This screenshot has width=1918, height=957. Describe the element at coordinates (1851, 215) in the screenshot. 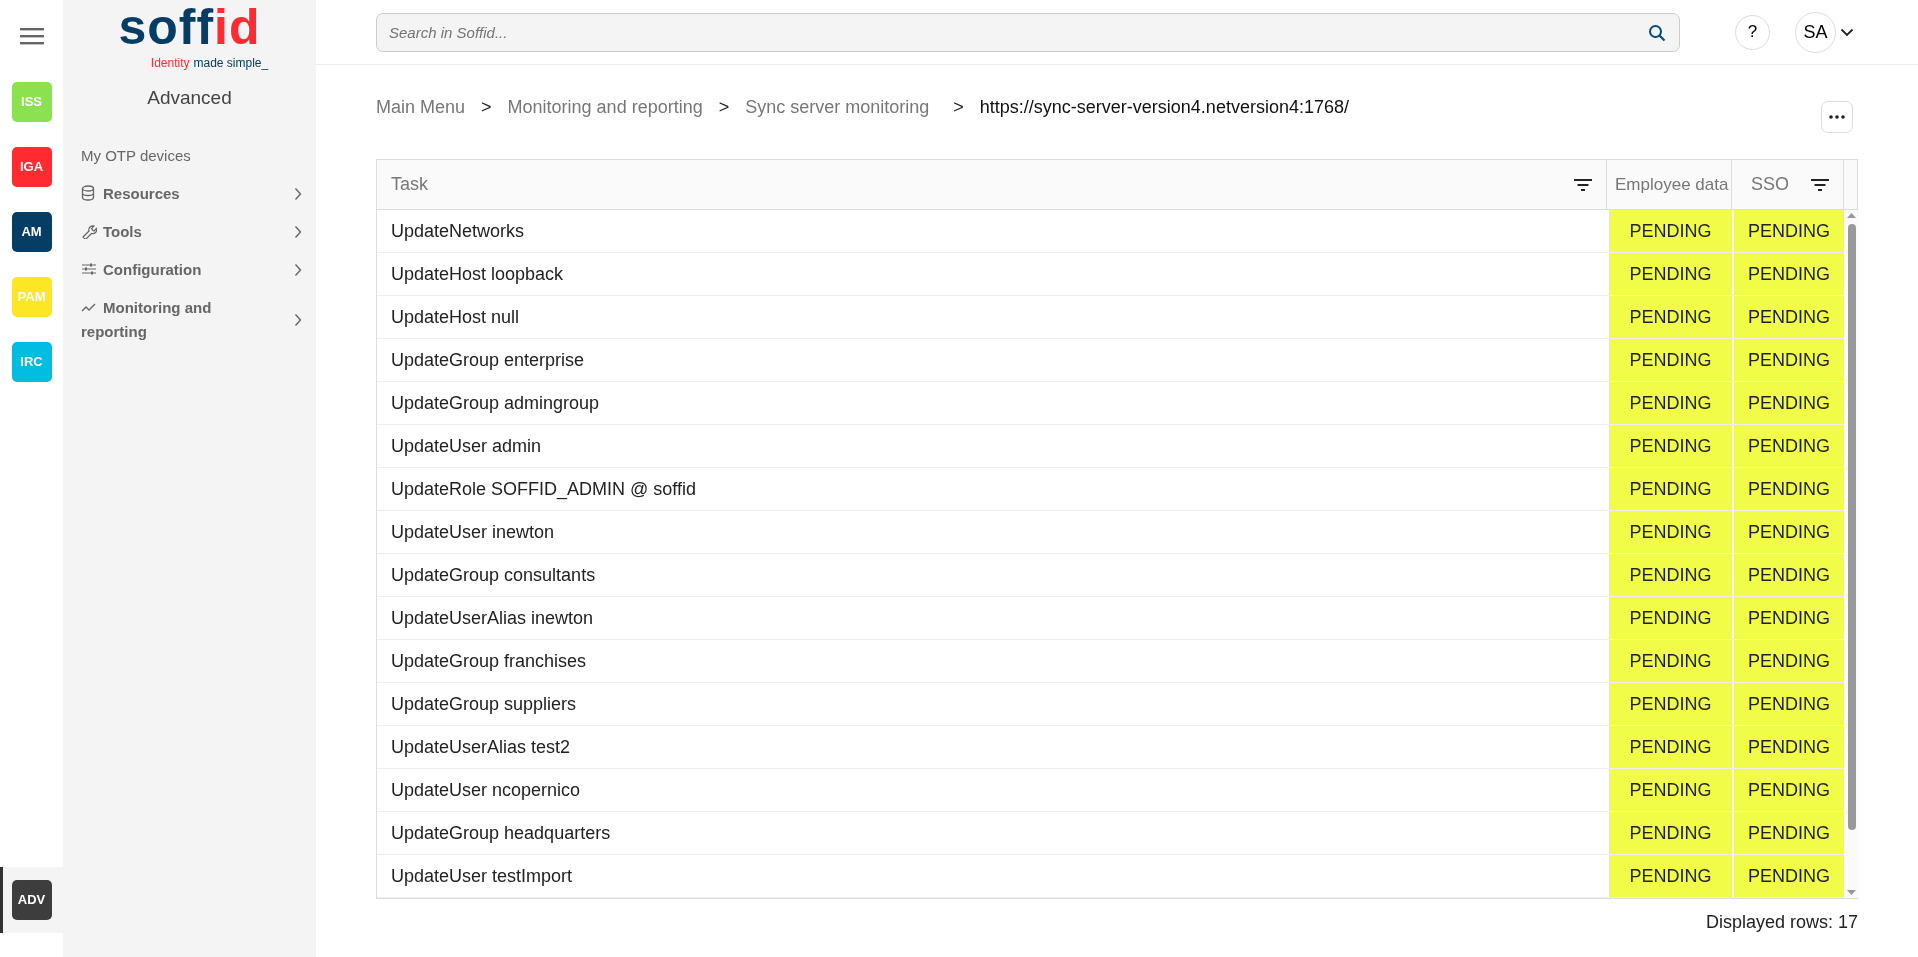

I see `scroll-up-arrow-icon` at that location.